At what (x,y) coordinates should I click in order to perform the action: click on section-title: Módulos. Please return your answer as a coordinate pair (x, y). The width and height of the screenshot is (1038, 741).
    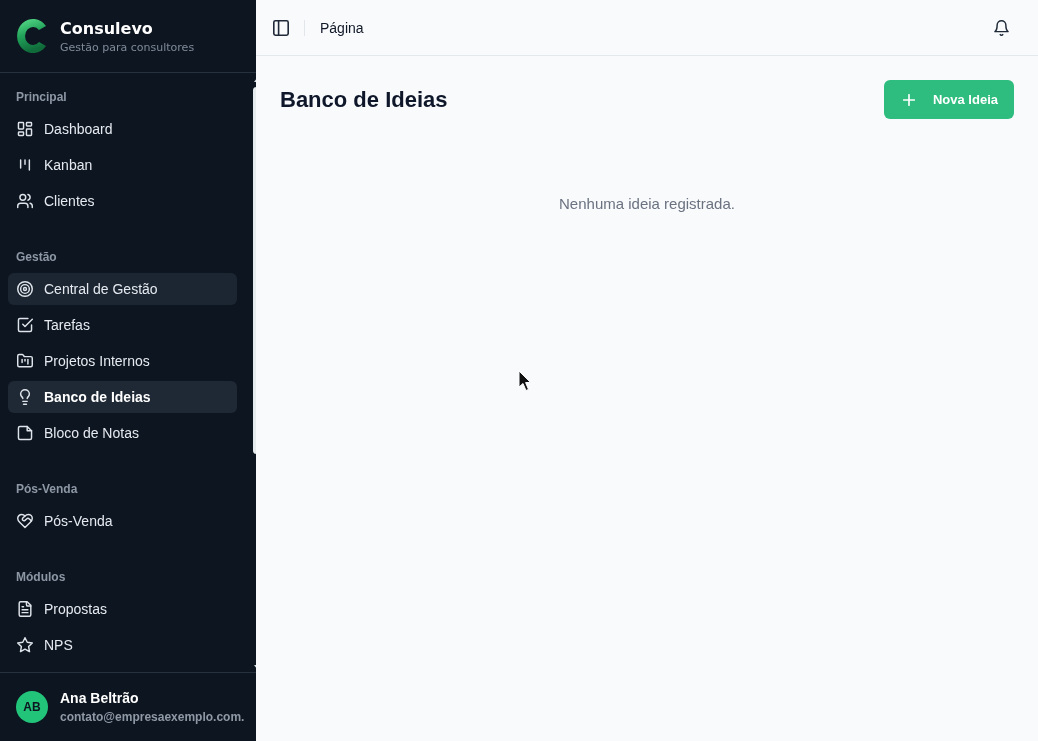
    Looking at the image, I should click on (40, 577).